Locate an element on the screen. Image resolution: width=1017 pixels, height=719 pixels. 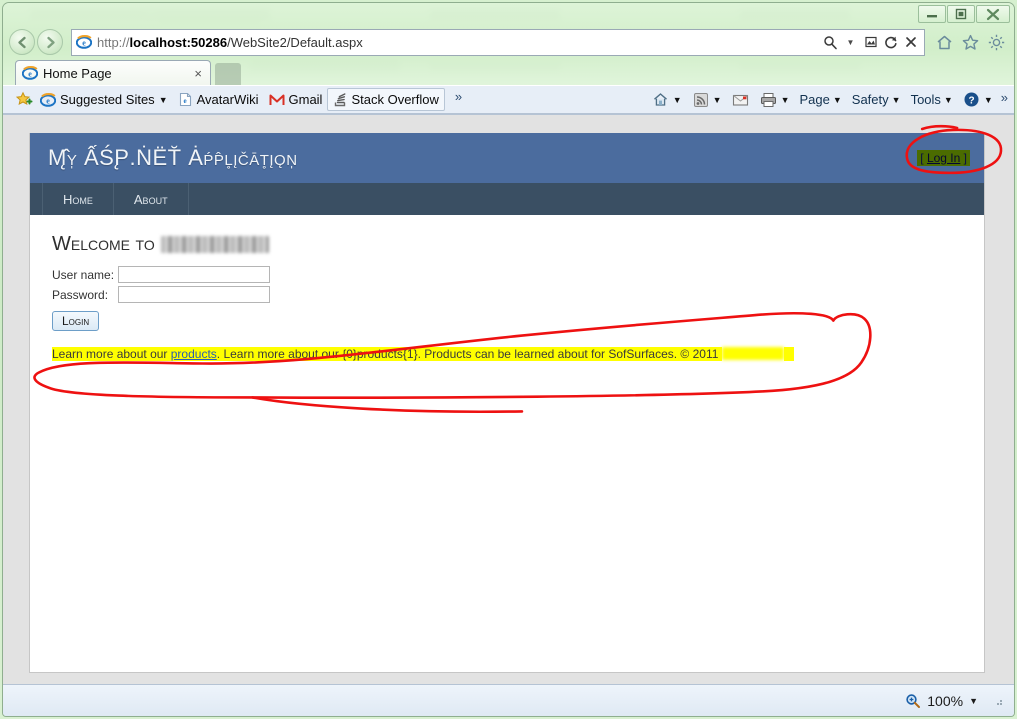
favorite-stack-overflow: Stack Overflow is located at coordinates (386, 99).